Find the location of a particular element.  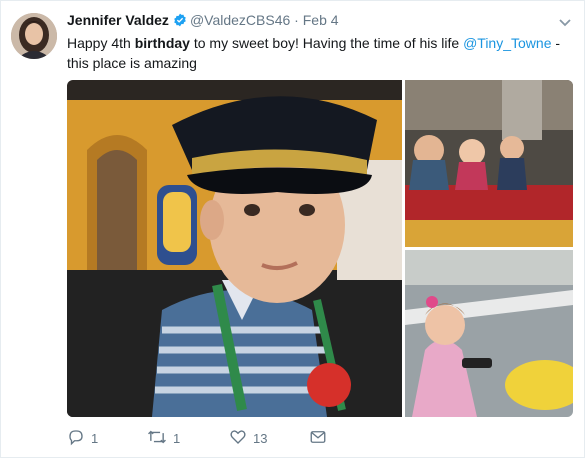

retweet-icon is located at coordinates (157, 438).